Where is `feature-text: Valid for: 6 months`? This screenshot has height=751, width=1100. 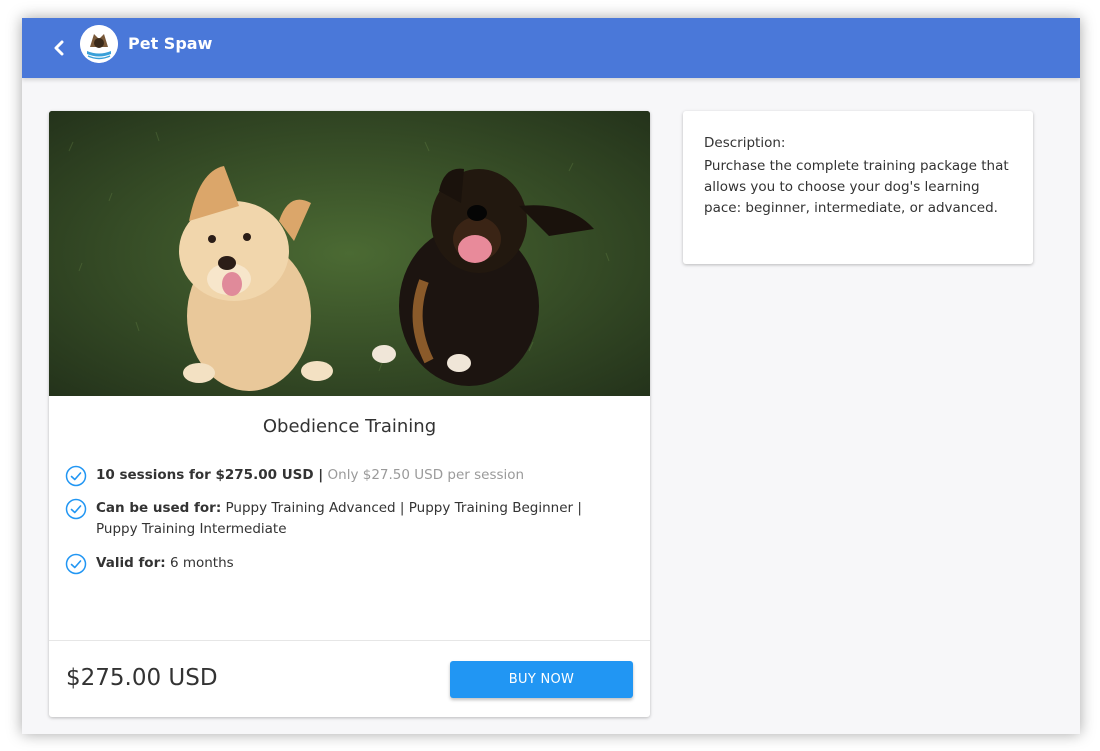 feature-text: Valid for: 6 months is located at coordinates (361, 563).